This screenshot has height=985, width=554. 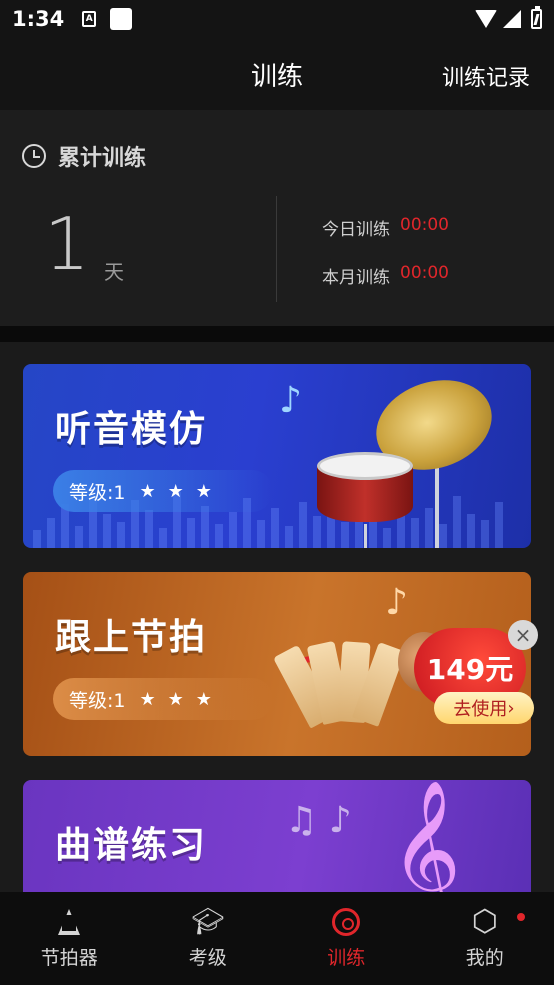 What do you see at coordinates (424, 225) in the screenshot?
I see `today-training-value: 00:00` at bounding box center [424, 225].